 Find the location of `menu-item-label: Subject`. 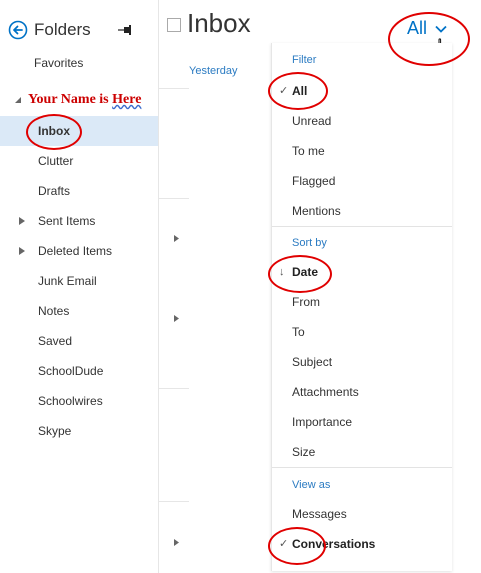

menu-item-label: Subject is located at coordinates (312, 362).